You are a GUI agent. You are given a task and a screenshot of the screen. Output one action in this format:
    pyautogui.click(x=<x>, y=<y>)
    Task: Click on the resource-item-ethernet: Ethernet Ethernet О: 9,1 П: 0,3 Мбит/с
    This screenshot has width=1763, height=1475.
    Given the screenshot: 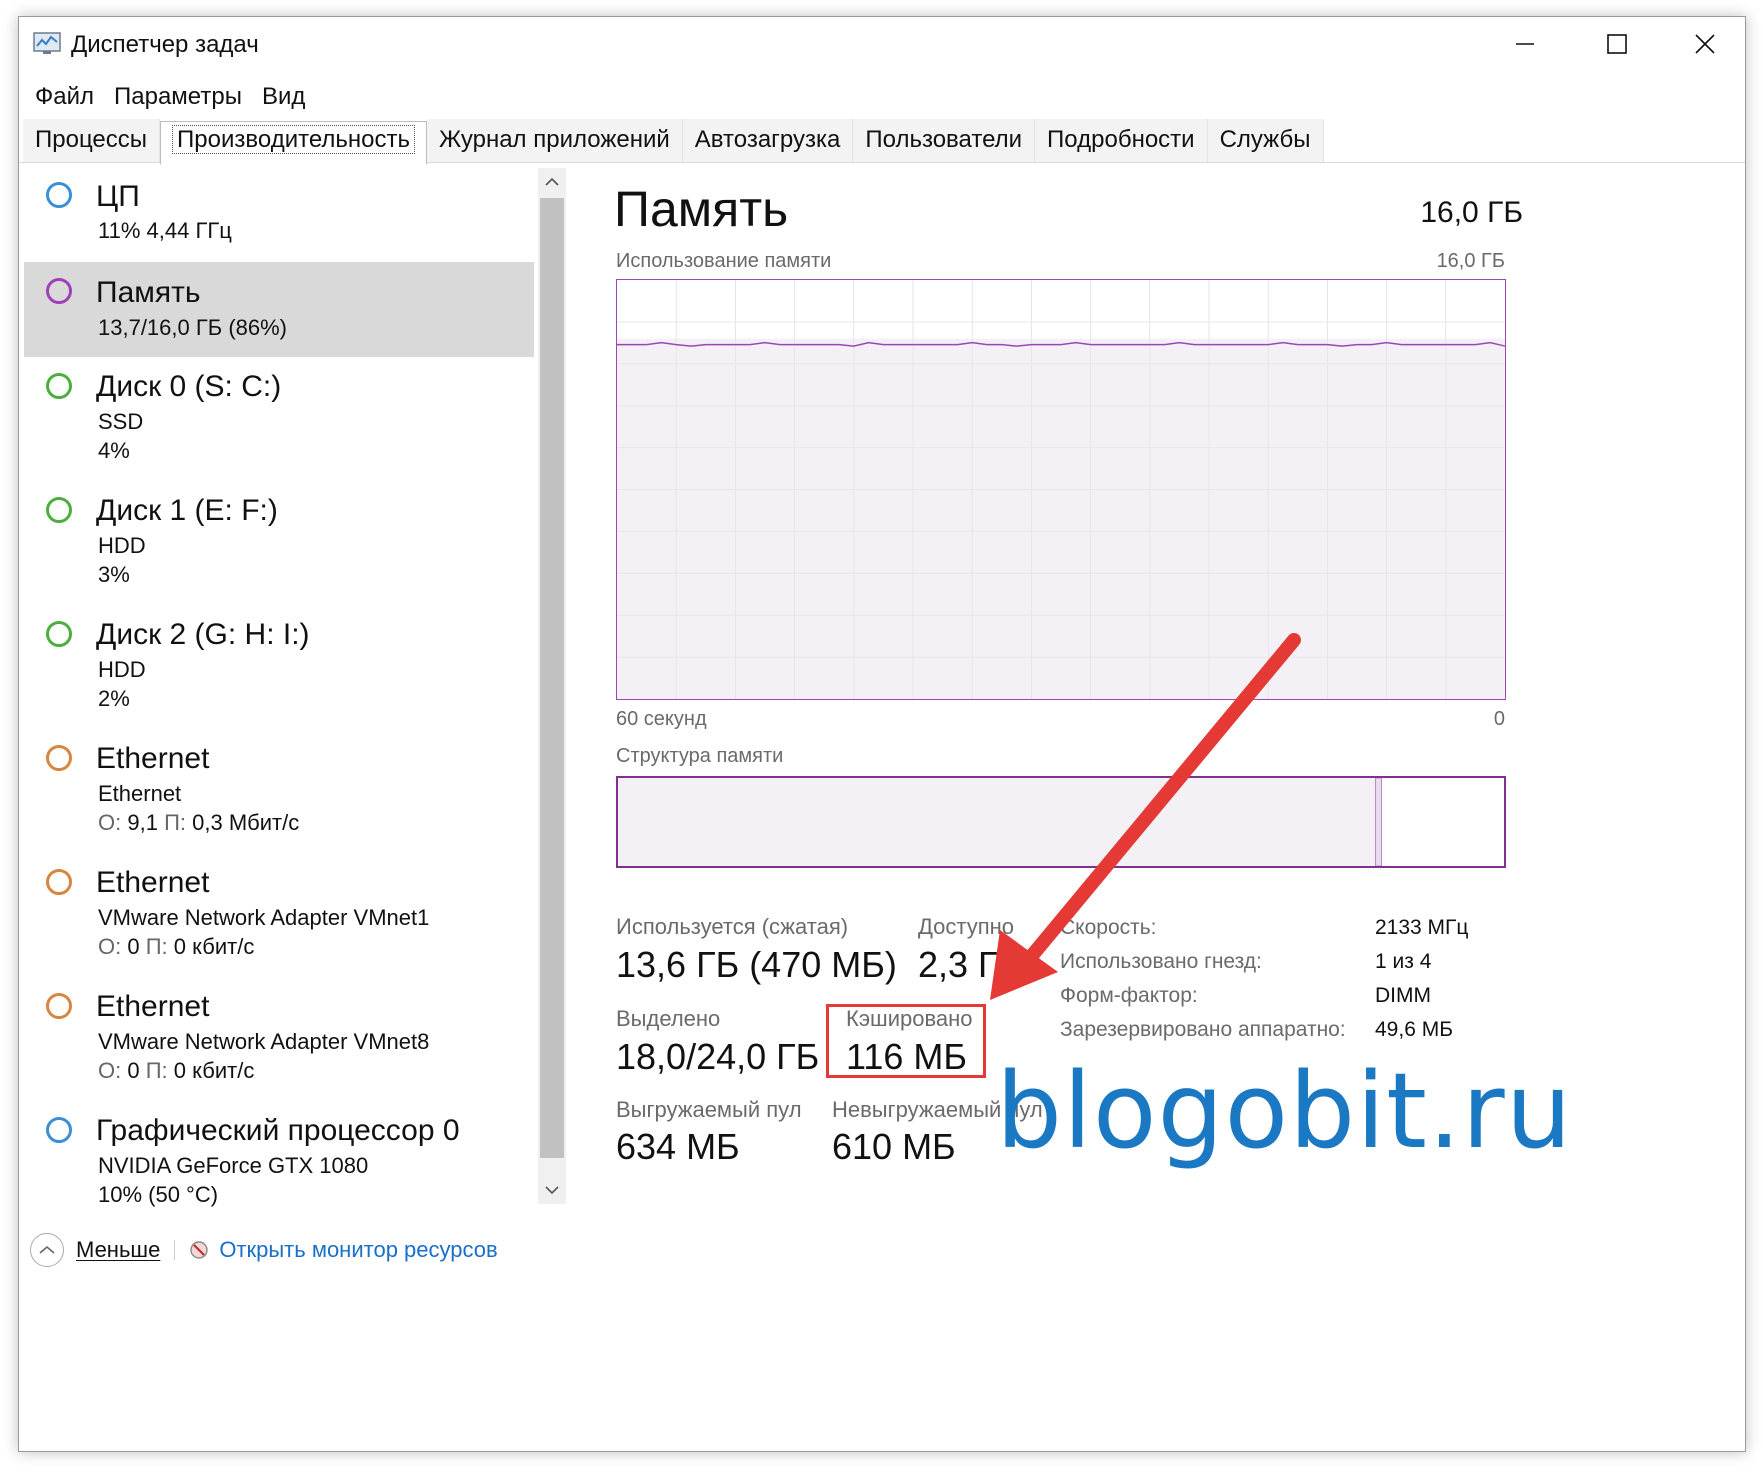 What is the action you would take?
    pyautogui.click(x=279, y=792)
    